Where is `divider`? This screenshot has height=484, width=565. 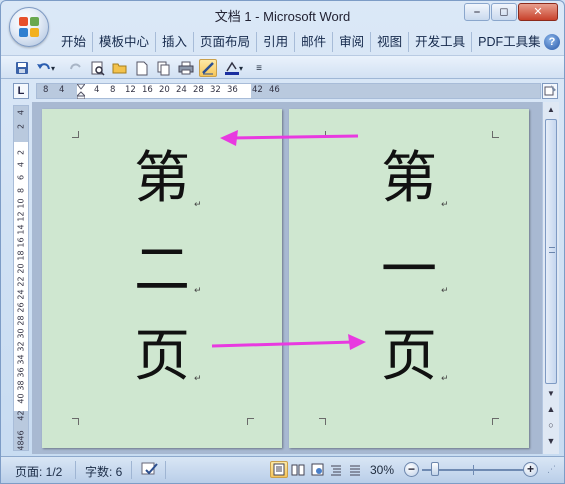 divider is located at coordinates (131, 470).